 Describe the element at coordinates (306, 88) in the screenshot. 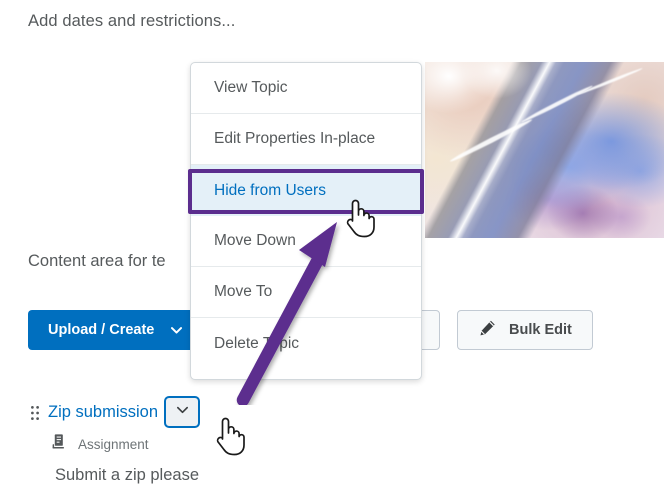

I see `menu-item-view-topic: View Topic` at that location.